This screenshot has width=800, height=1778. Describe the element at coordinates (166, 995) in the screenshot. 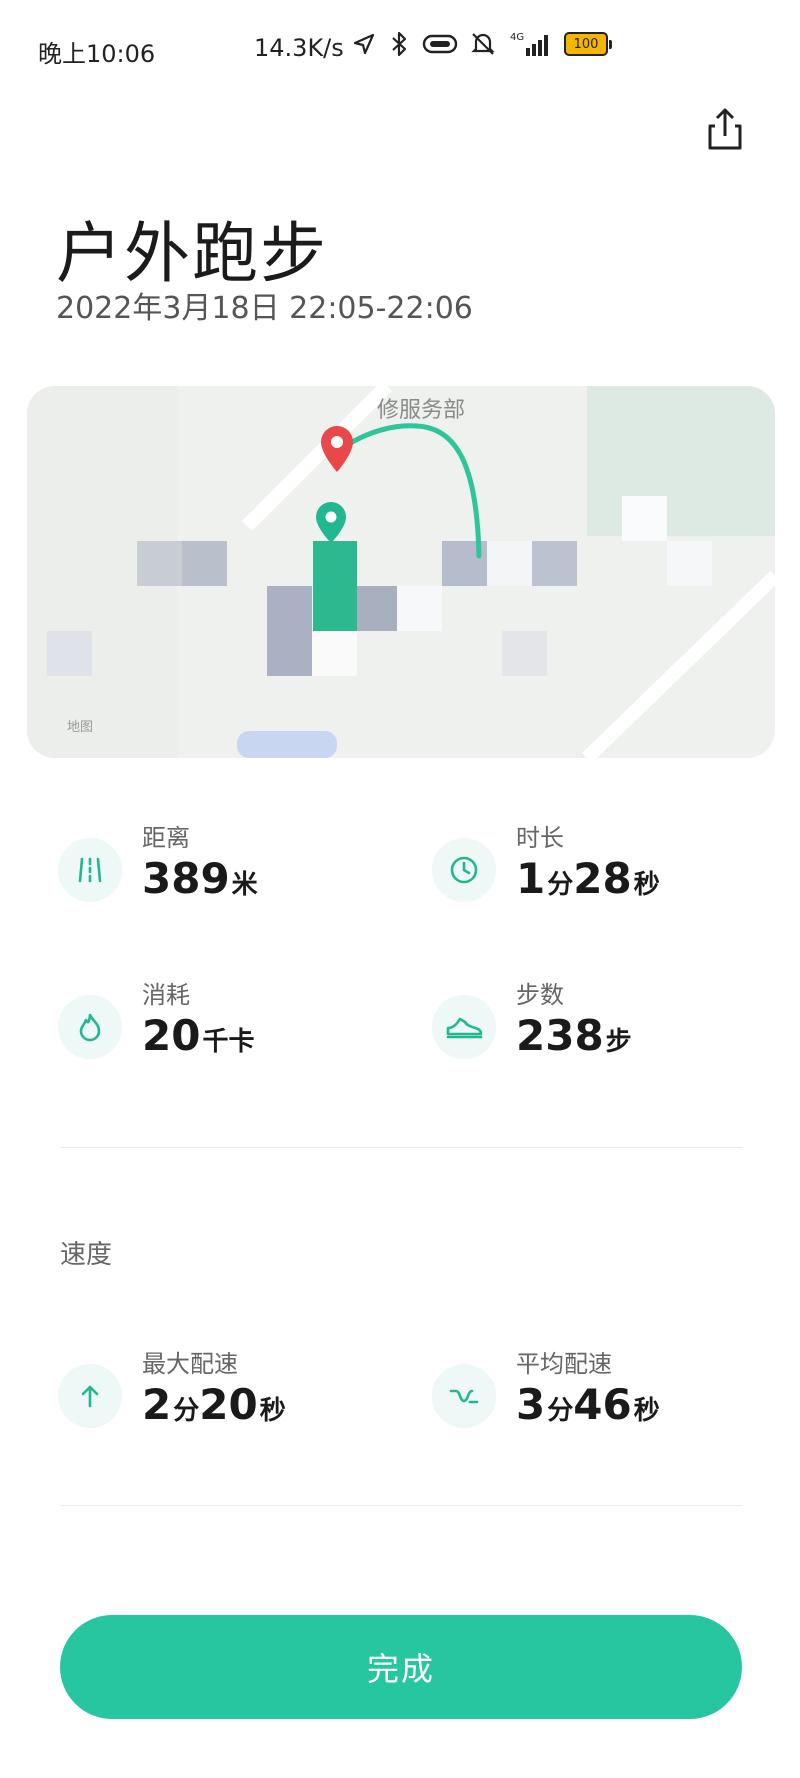

I see `stat-label: 消耗` at that location.